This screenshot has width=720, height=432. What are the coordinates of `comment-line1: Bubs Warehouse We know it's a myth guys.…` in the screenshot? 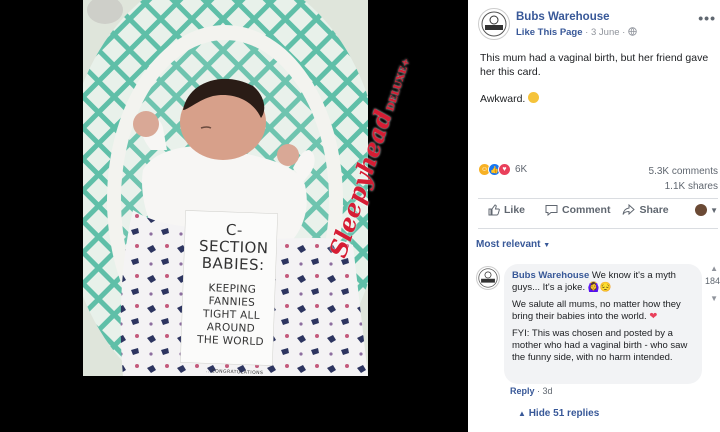 It's located at (603, 282).